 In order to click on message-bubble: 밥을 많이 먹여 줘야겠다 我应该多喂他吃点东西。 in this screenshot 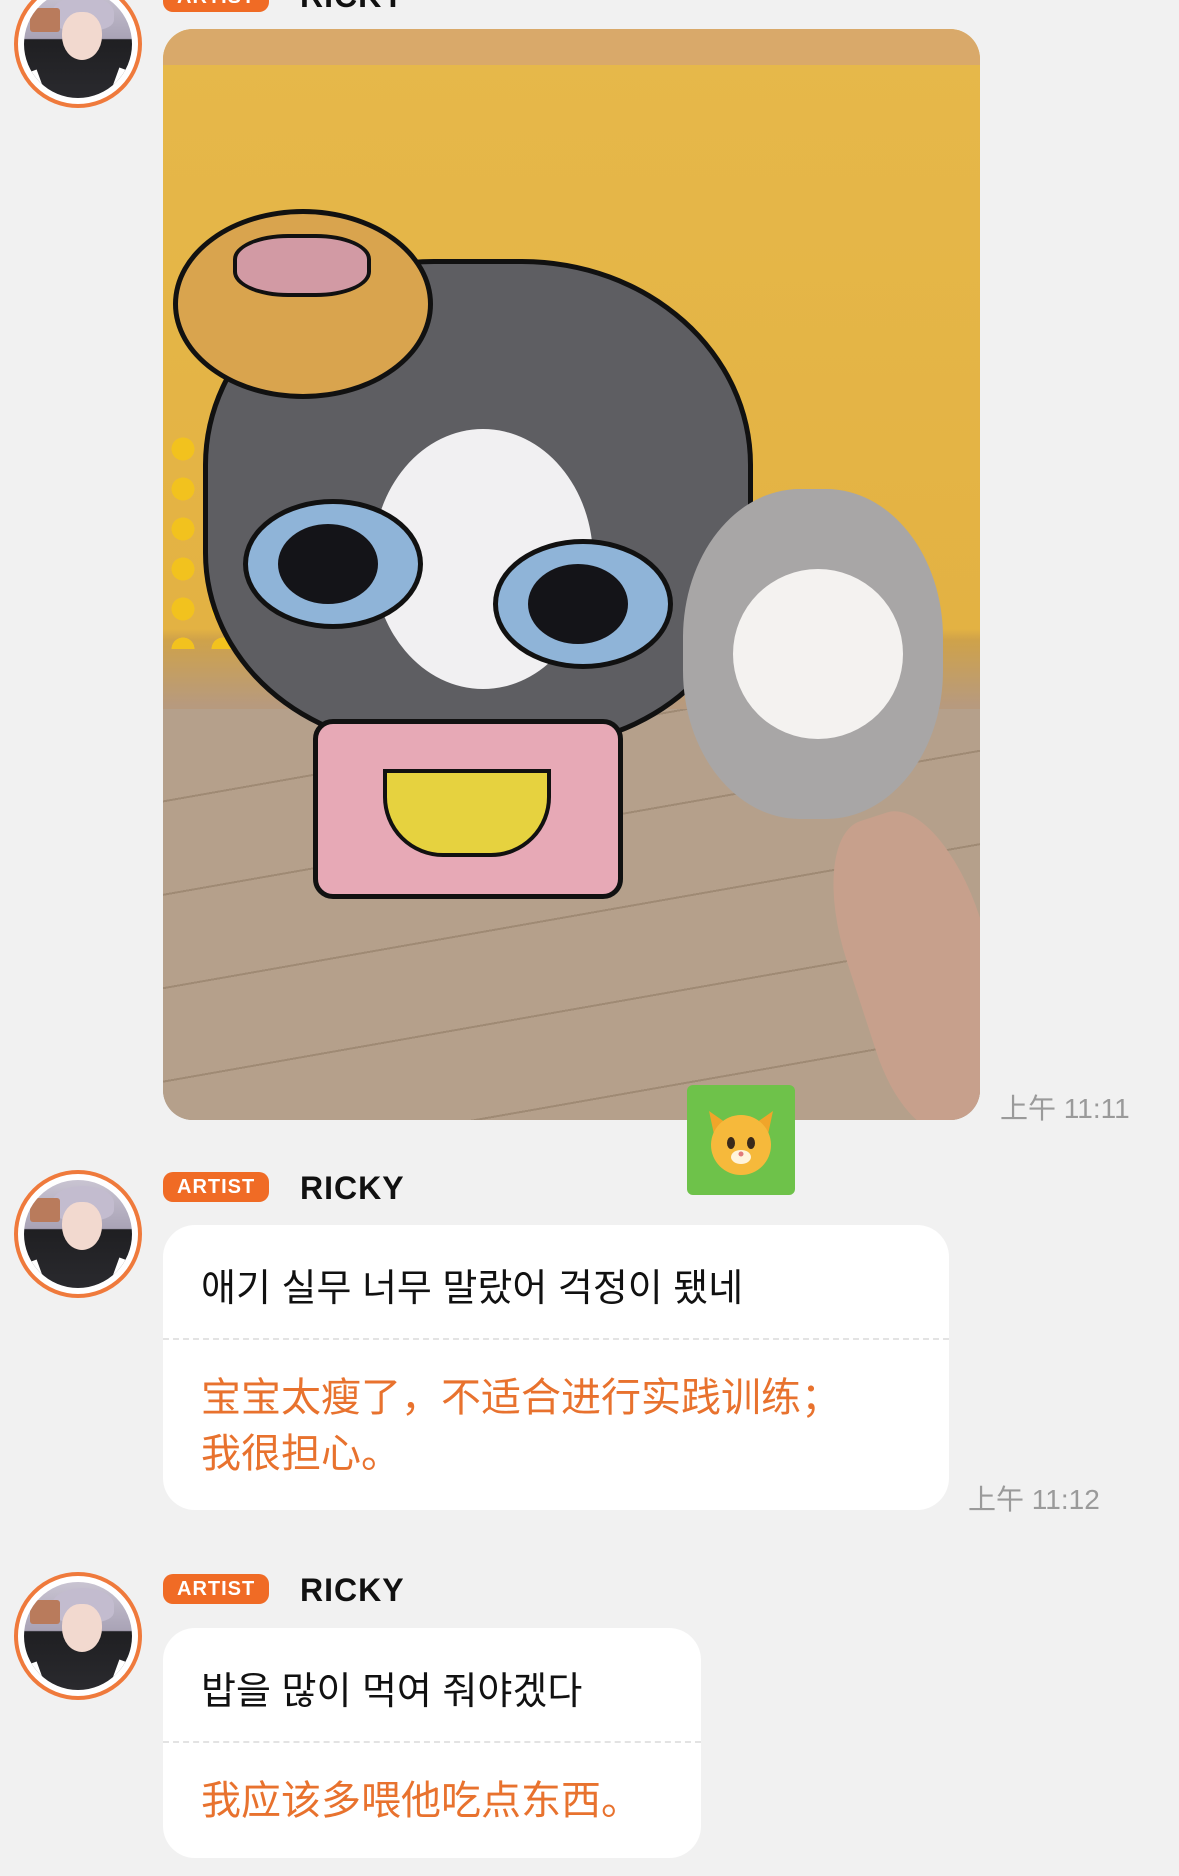, I will do `click(432, 1743)`.